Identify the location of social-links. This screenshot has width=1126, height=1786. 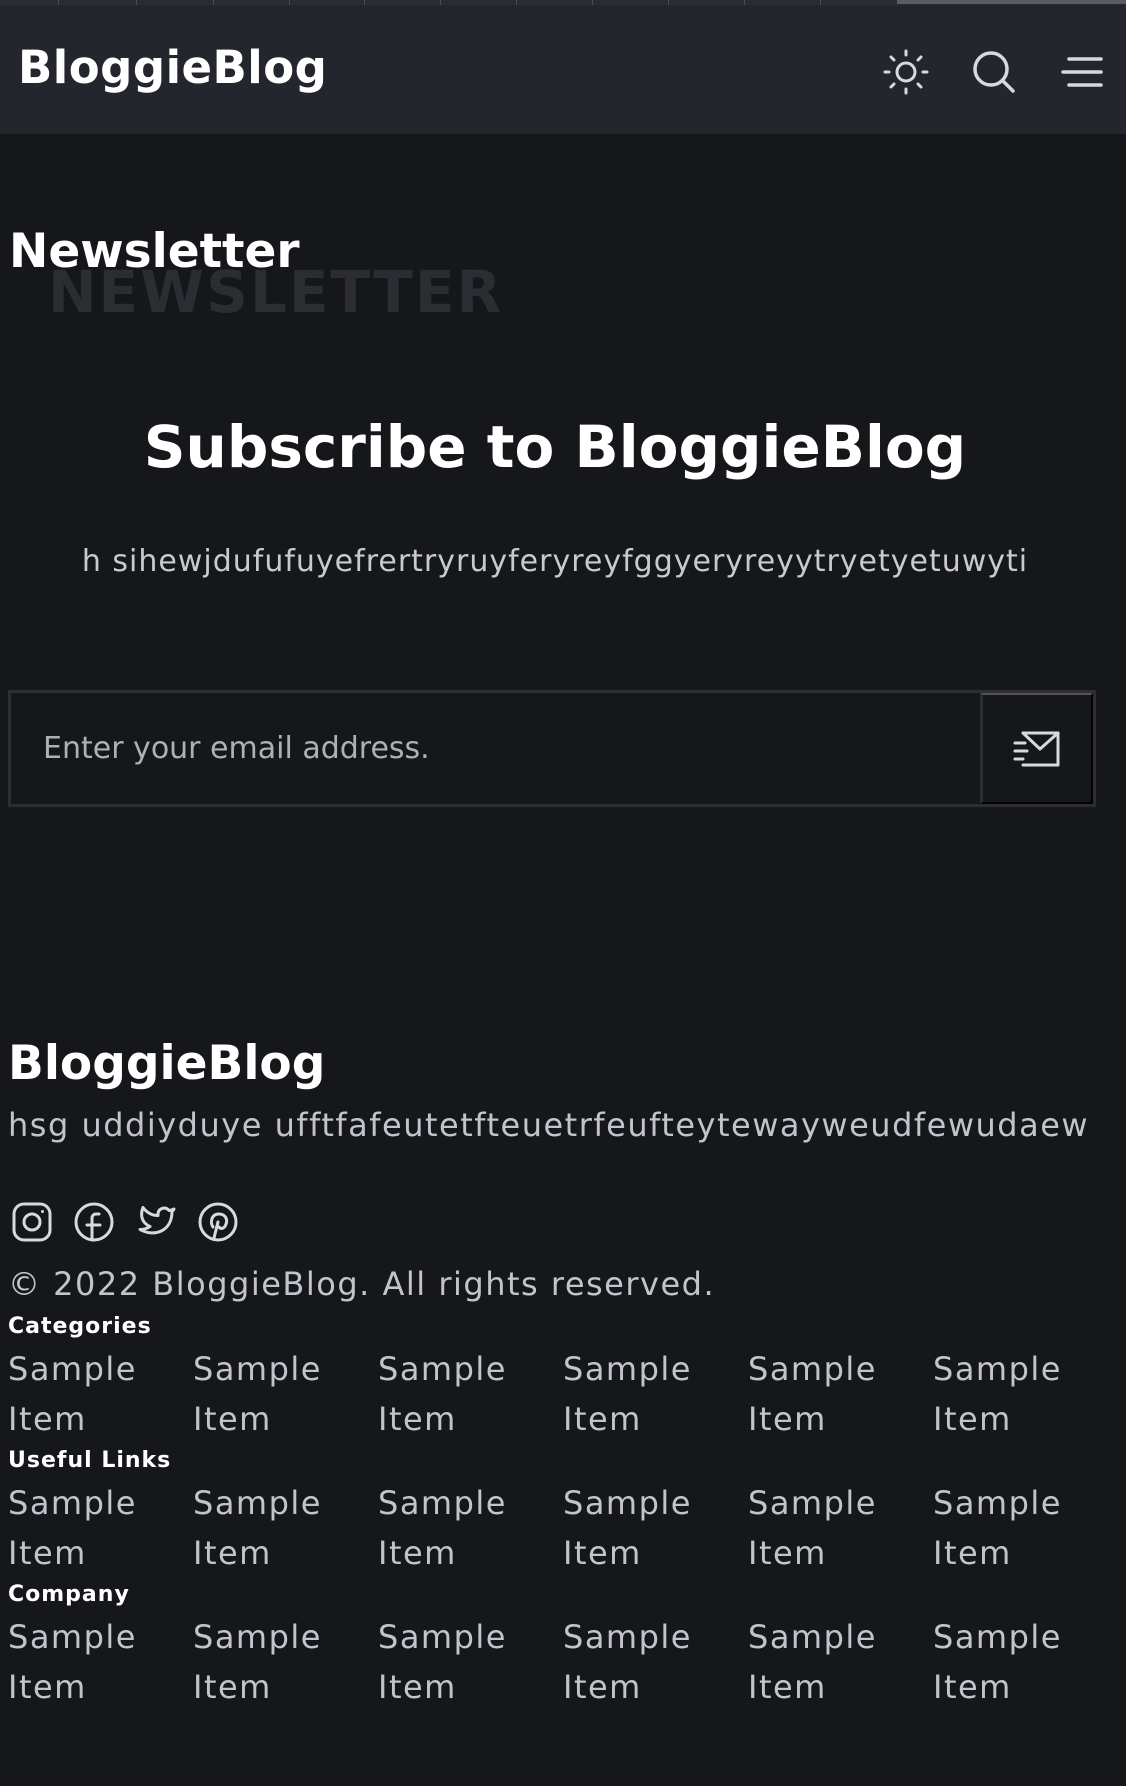
(125, 1222).